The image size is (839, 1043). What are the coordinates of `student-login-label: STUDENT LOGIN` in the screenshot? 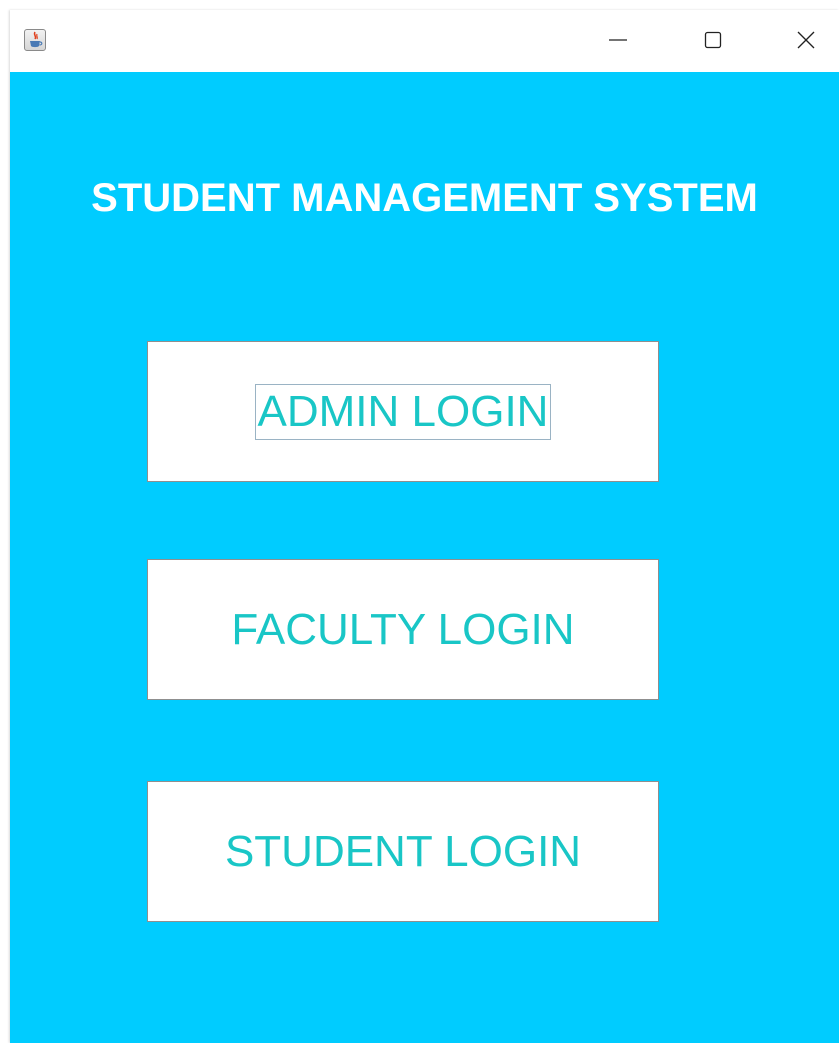 It's located at (403, 851).